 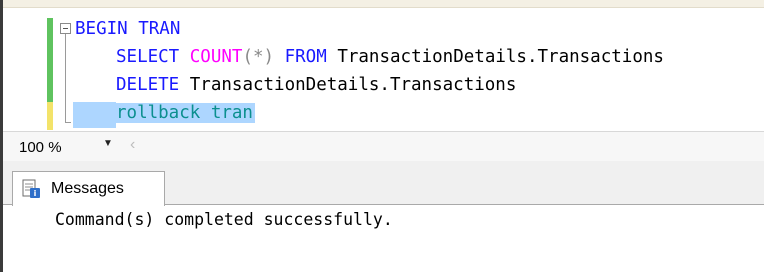 I want to click on dropdown-arrow-icon: ▼, so click(x=108, y=143).